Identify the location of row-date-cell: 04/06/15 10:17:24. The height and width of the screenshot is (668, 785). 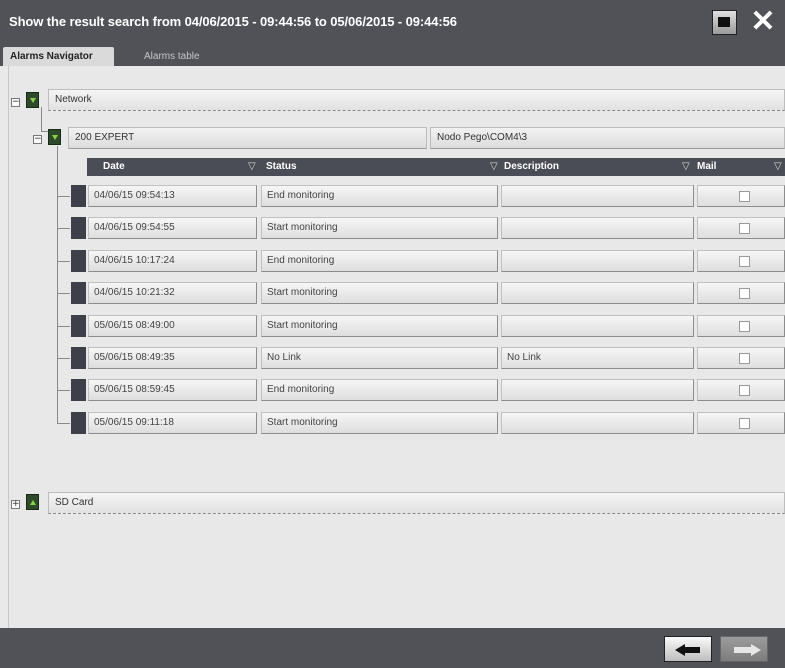
(172, 261).